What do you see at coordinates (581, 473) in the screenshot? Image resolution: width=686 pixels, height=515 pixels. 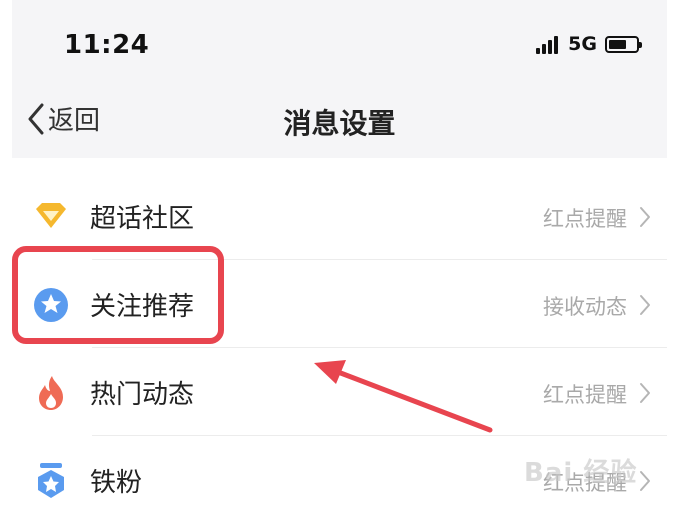 I see `watermark: Bai 经验` at bounding box center [581, 473].